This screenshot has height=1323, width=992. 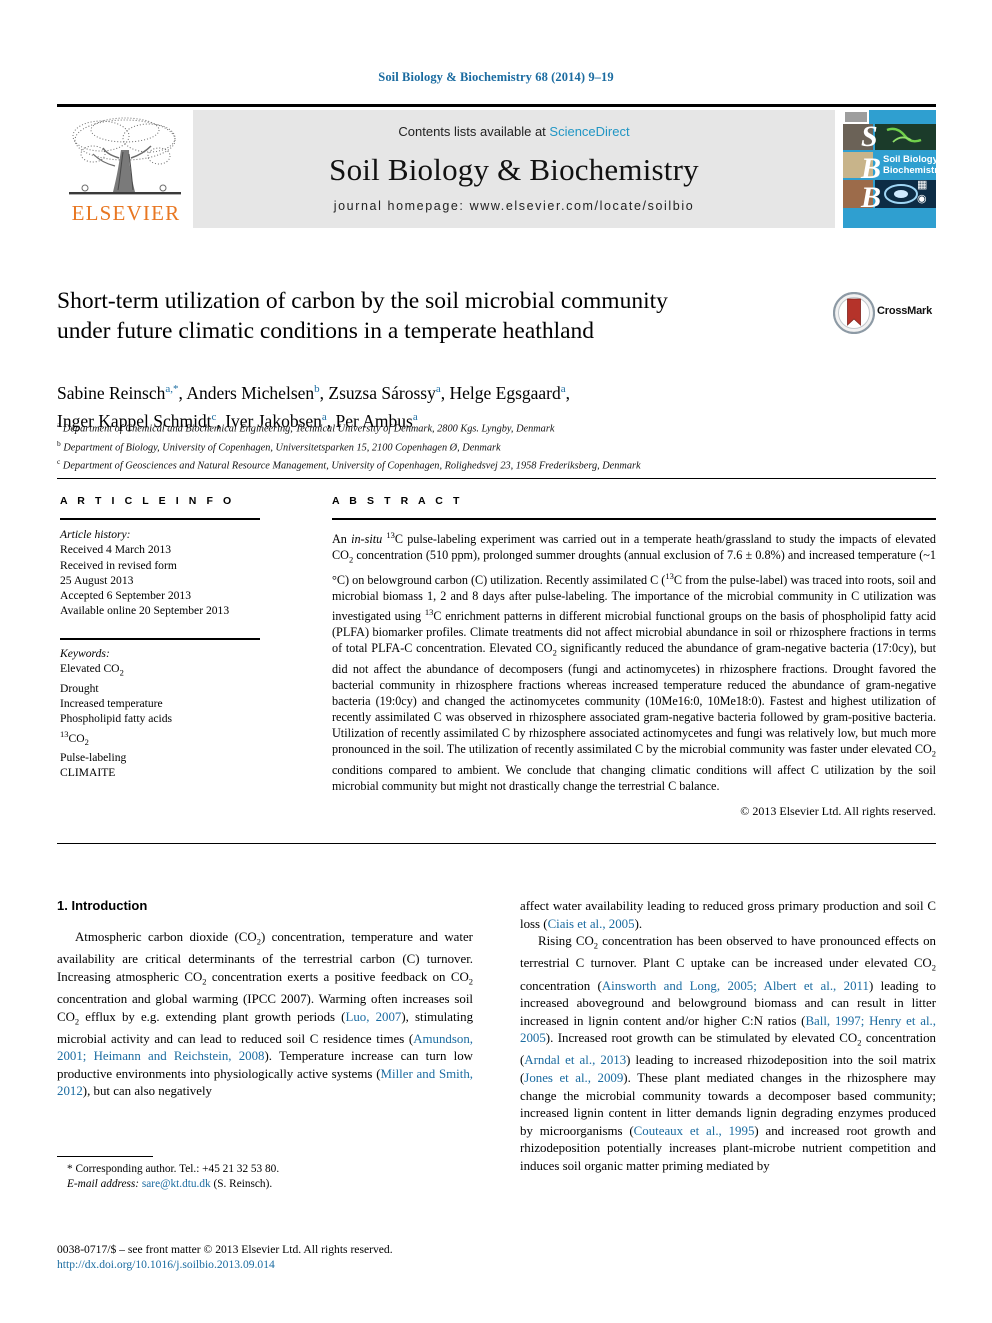 I want to click on keywords-label: Keywords:, so click(x=85, y=653).